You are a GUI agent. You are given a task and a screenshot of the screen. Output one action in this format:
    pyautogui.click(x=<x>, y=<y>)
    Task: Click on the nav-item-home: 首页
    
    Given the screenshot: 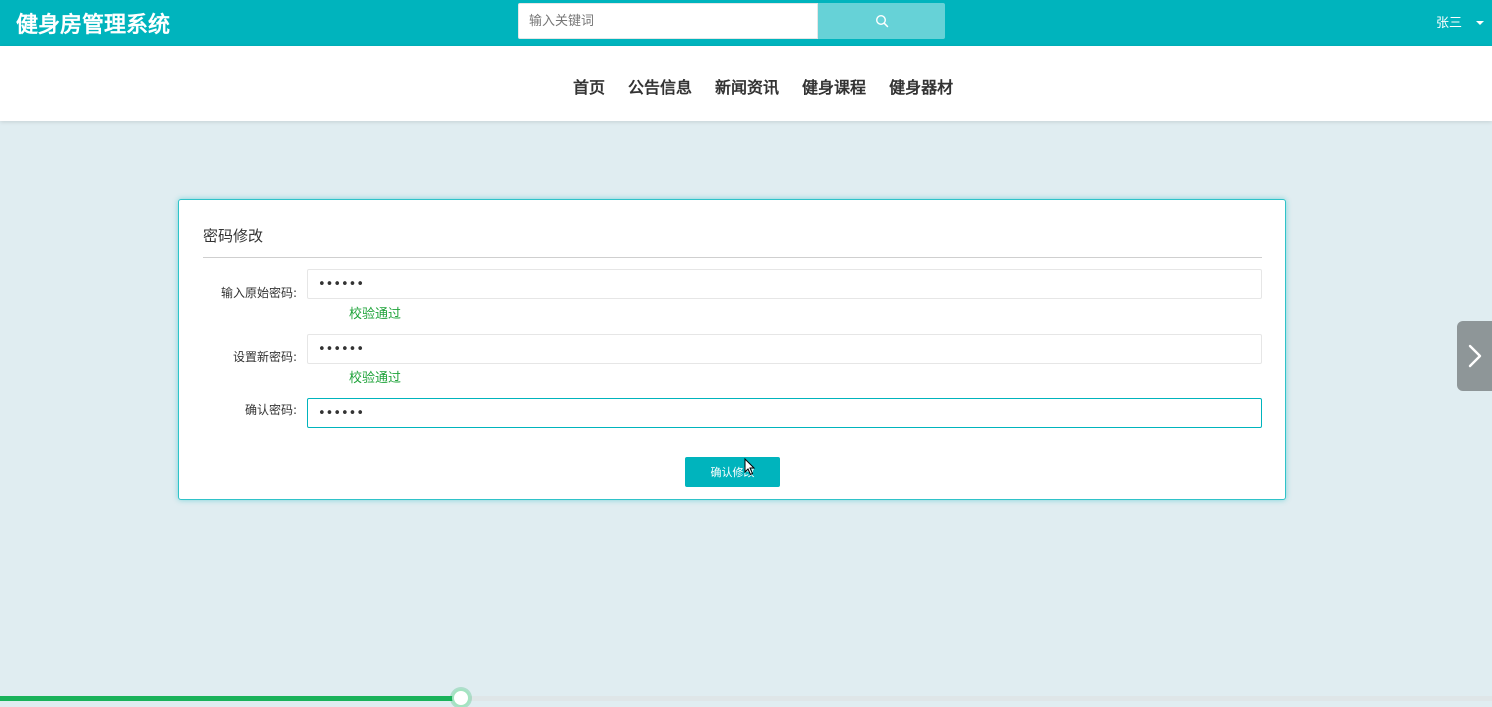 What is the action you would take?
    pyautogui.click(x=589, y=86)
    